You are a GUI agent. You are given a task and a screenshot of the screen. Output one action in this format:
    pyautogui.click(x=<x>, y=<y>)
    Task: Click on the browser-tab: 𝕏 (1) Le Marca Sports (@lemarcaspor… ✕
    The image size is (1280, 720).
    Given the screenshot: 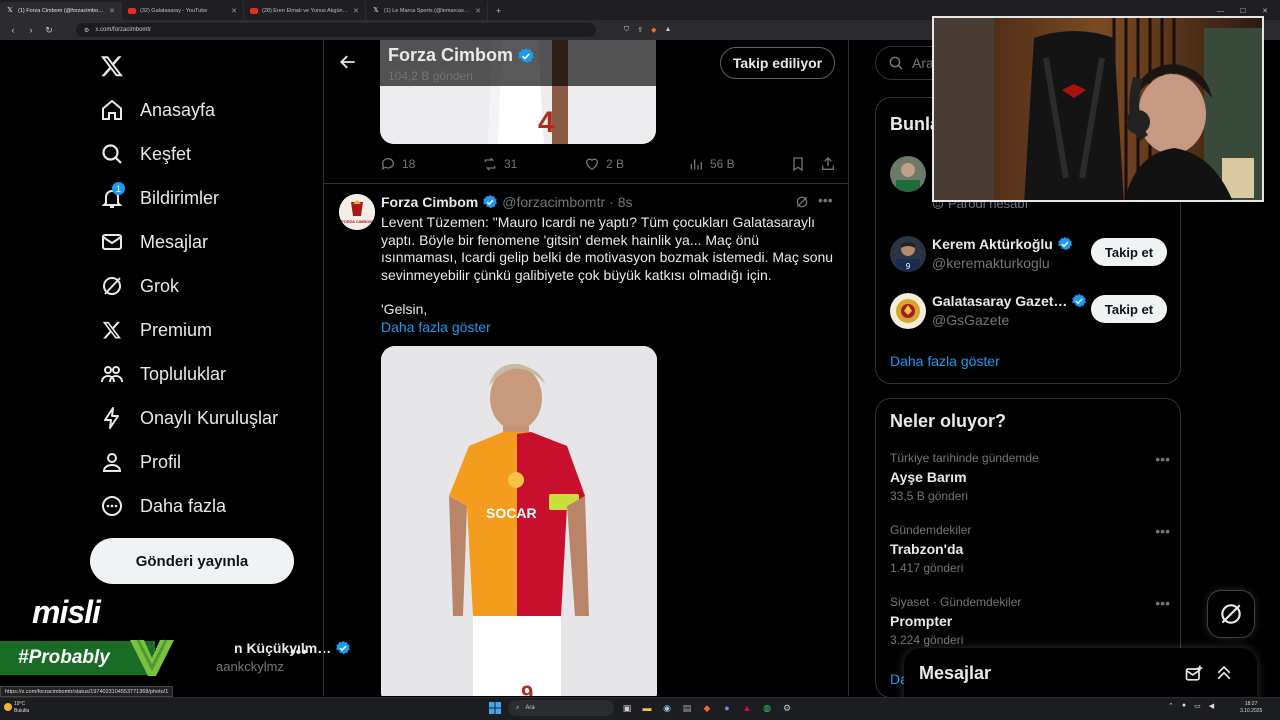 What is the action you would take?
    pyautogui.click(x=427, y=11)
    